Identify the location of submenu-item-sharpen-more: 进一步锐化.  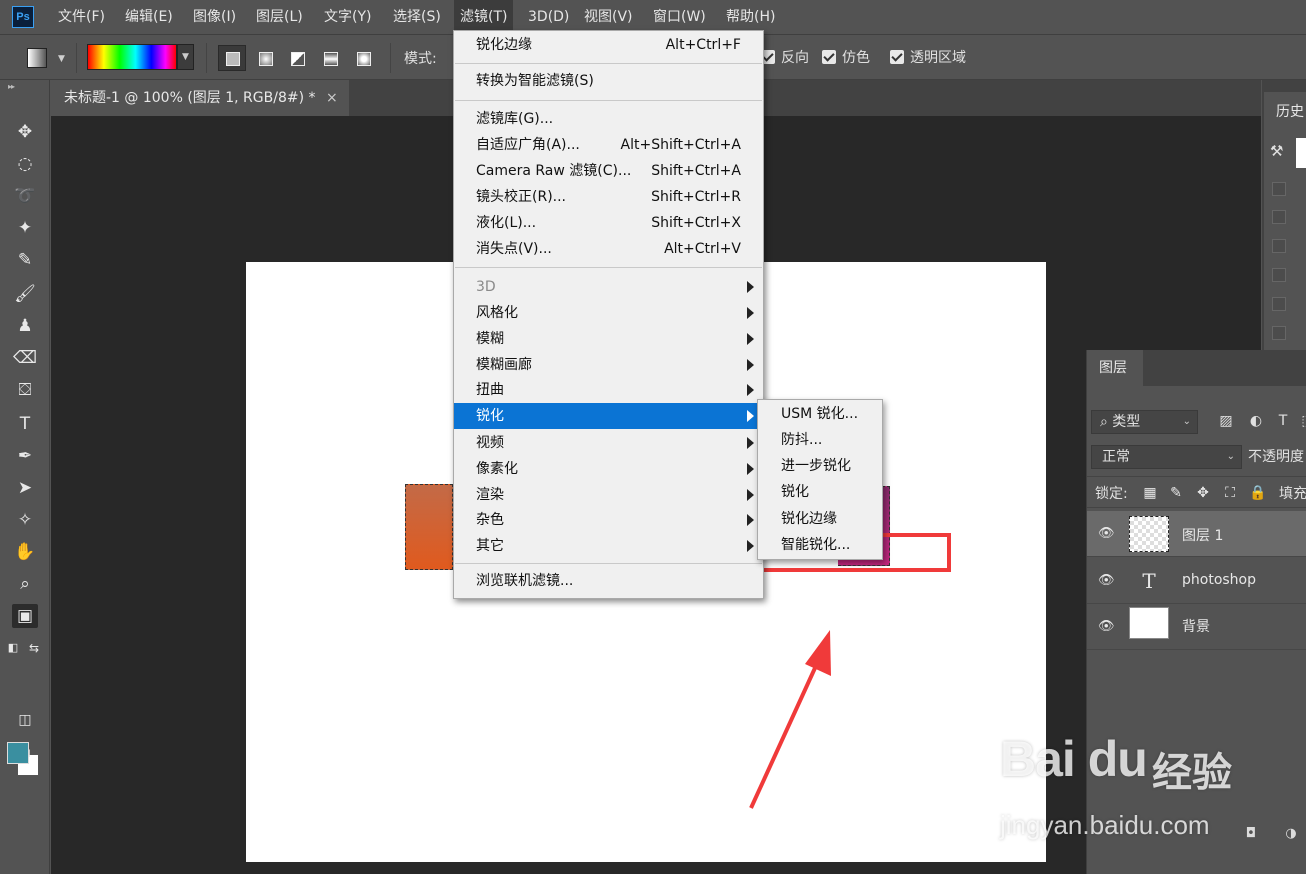
(820, 466).